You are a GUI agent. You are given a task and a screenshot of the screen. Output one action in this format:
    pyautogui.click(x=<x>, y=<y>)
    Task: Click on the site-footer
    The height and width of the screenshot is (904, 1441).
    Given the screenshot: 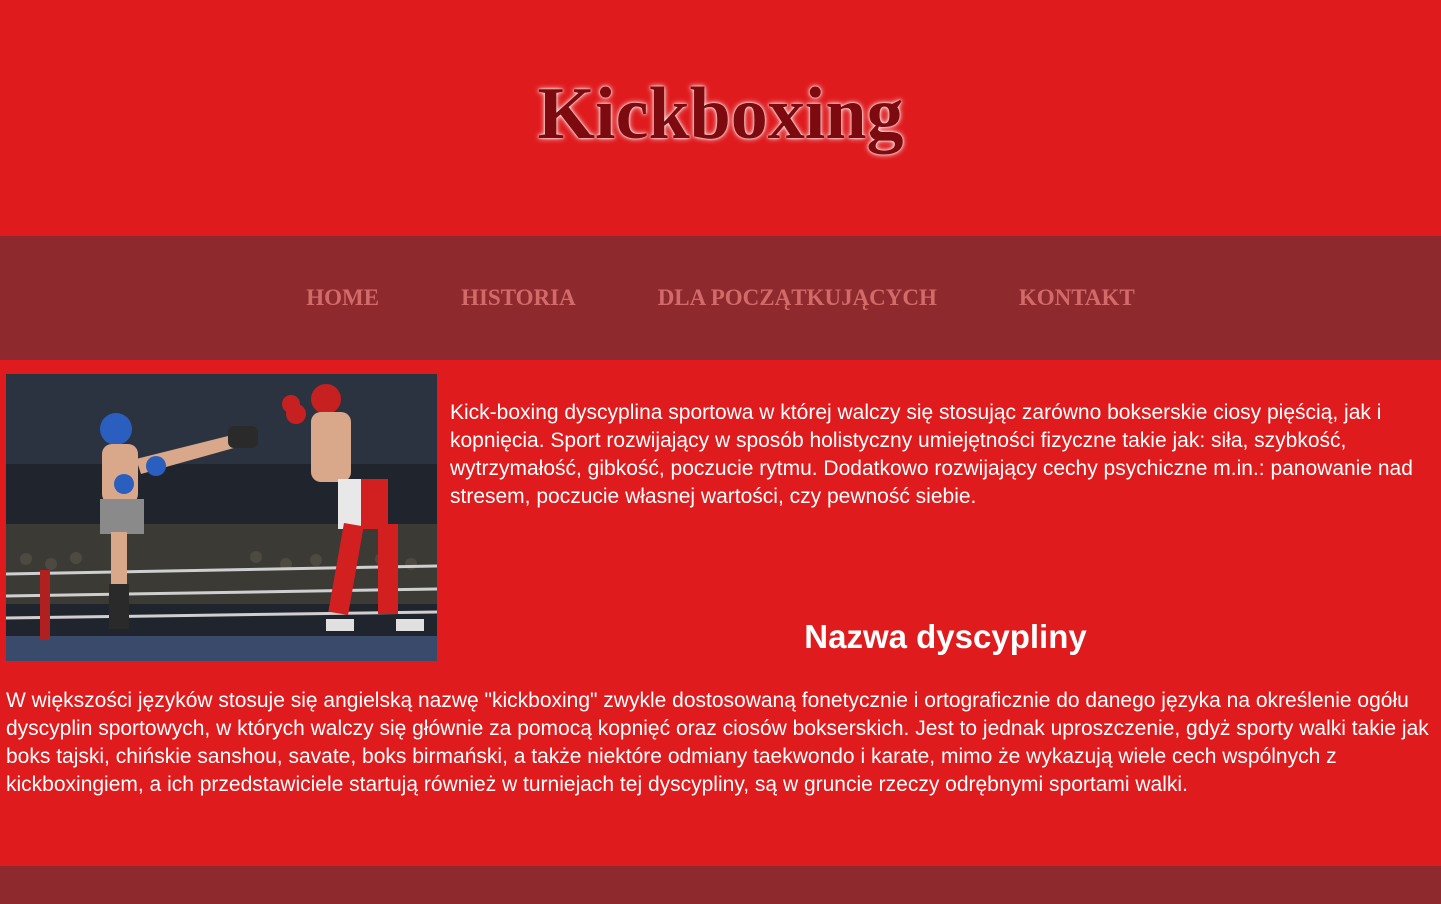 What is the action you would take?
    pyautogui.click(x=720, y=885)
    